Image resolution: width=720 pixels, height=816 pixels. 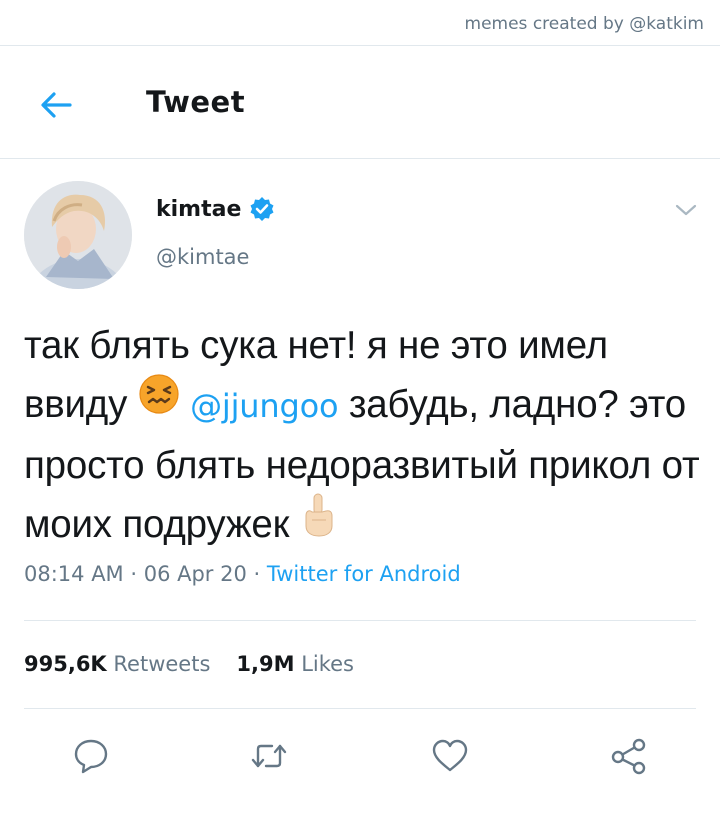 I want to click on author-name-row: kimtae, so click(x=215, y=209).